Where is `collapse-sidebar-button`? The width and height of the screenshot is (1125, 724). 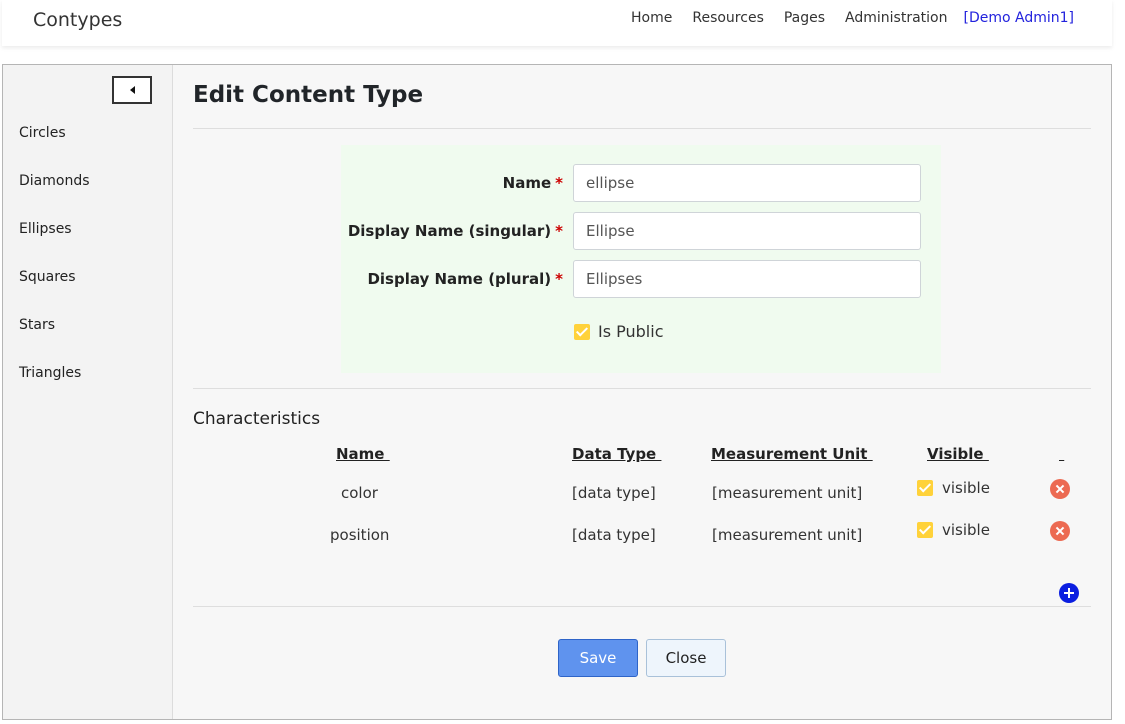 collapse-sidebar-button is located at coordinates (132, 90).